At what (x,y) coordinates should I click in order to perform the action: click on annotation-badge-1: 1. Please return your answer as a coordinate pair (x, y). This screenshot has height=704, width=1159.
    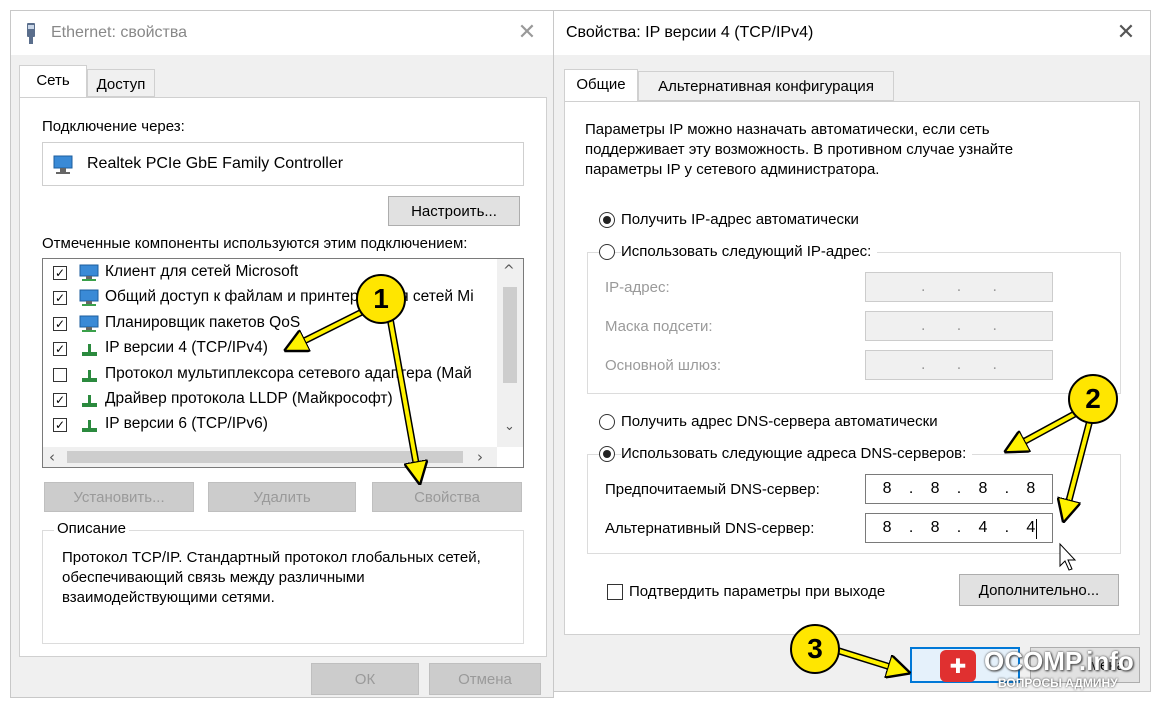
    Looking at the image, I should click on (381, 299).